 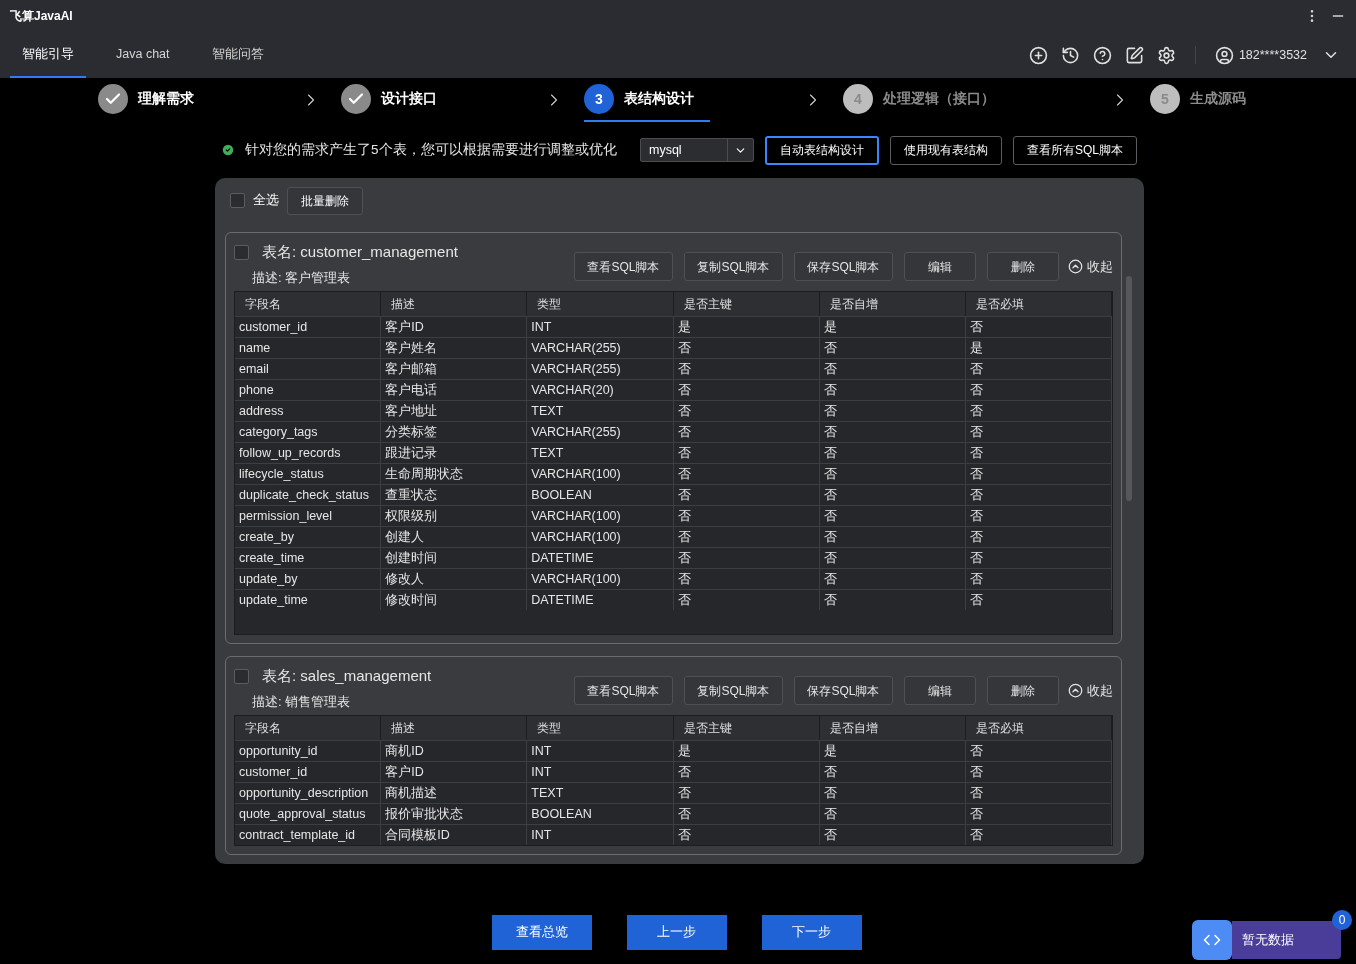 What do you see at coordinates (746, 304) in the screenshot?
I see `column-header: 是否主键` at bounding box center [746, 304].